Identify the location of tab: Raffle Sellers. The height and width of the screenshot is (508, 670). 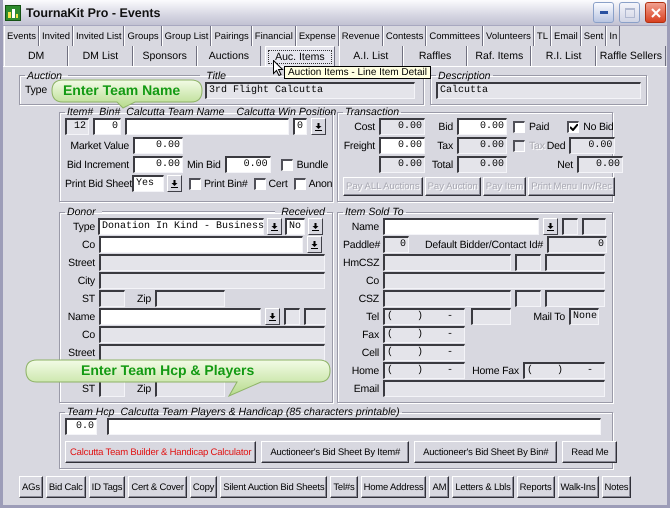
(631, 56).